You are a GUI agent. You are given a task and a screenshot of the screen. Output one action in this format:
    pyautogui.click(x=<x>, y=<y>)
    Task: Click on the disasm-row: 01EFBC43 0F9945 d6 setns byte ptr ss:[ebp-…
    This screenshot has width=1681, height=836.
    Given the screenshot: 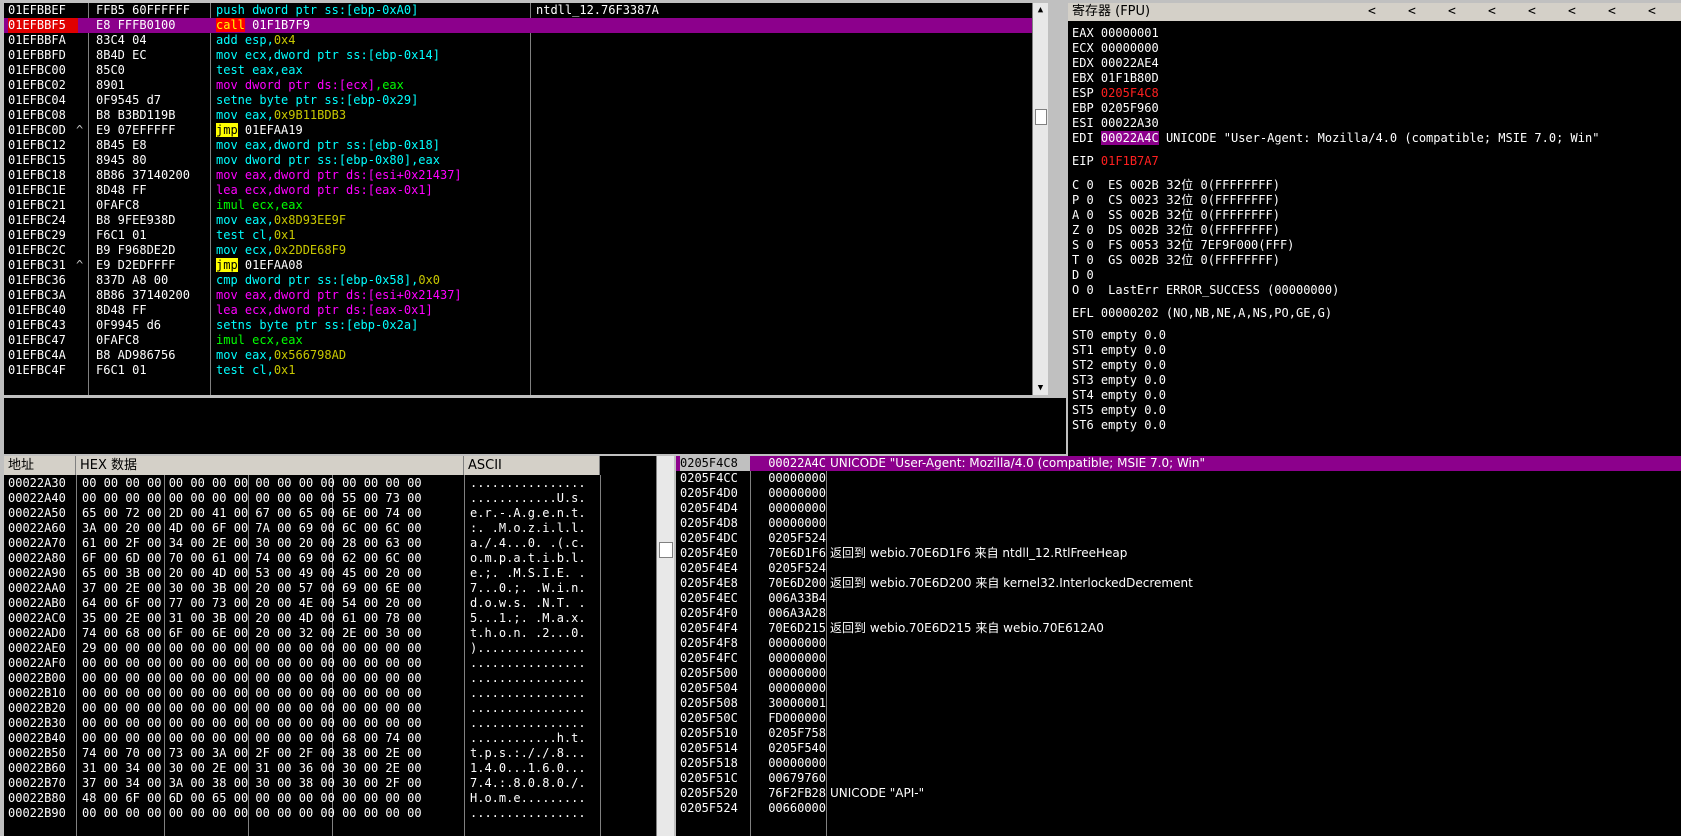 What is the action you would take?
    pyautogui.click(x=518, y=325)
    